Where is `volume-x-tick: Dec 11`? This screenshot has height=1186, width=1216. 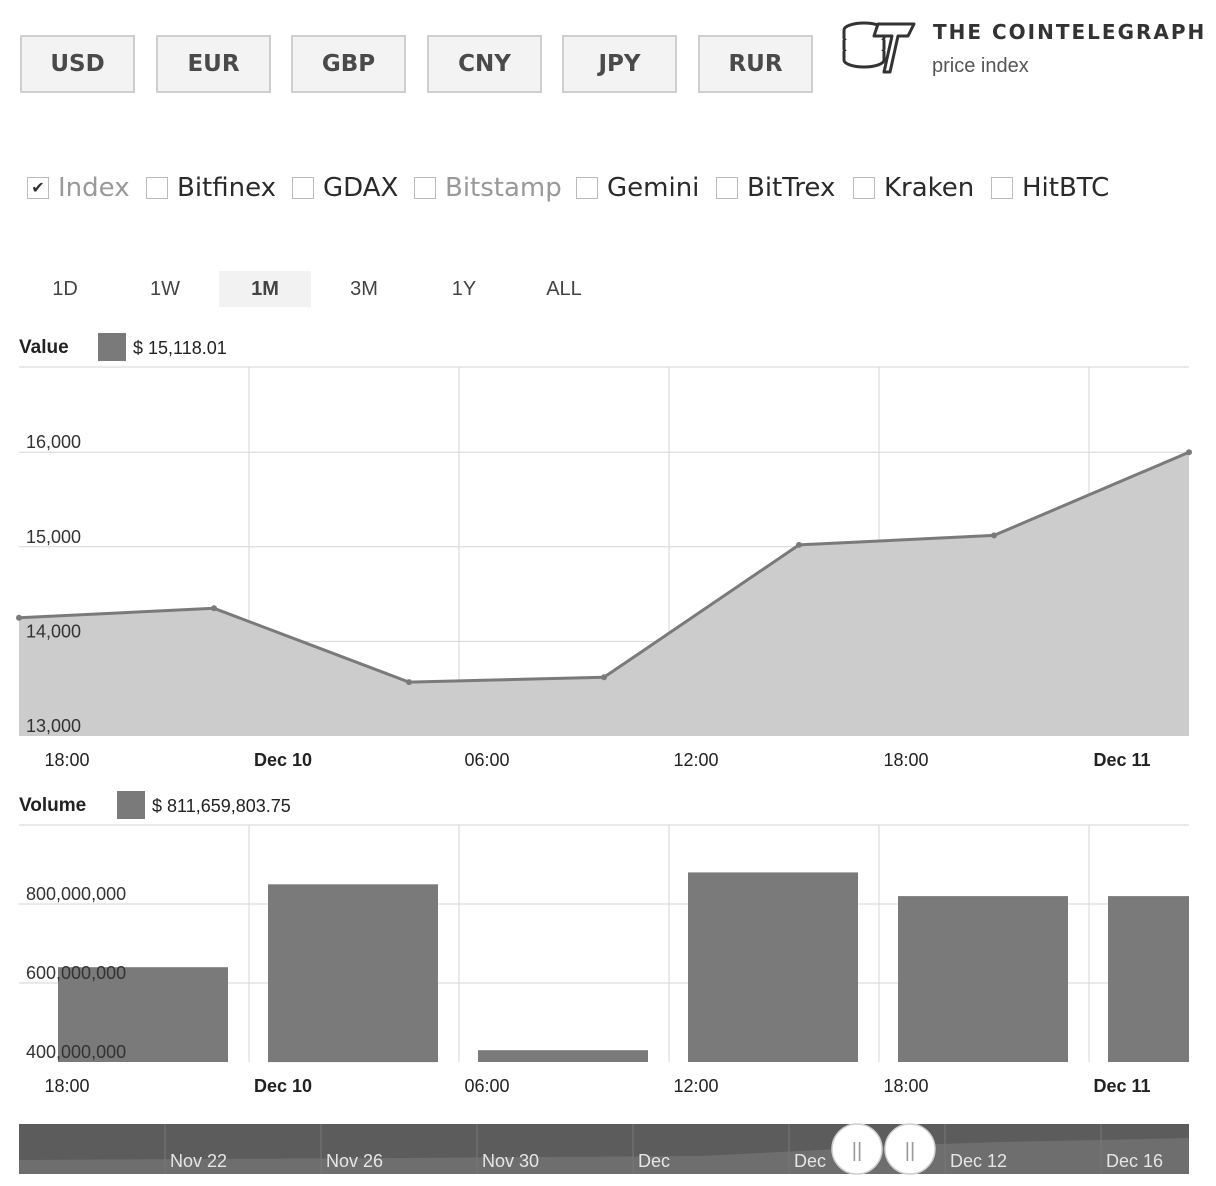
volume-x-tick: Dec 11 is located at coordinates (1121, 1086).